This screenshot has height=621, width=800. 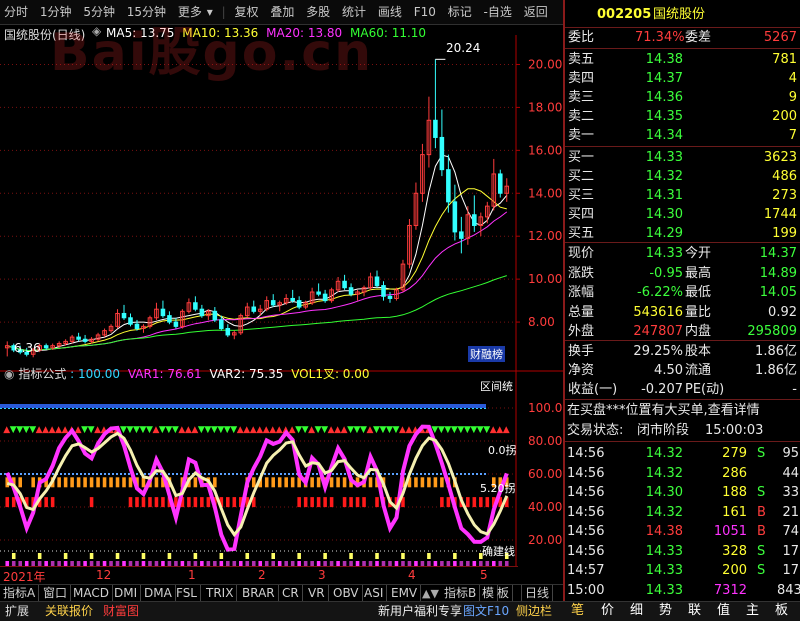 I want to click on stat-value: 14.33, so click(x=664, y=253).